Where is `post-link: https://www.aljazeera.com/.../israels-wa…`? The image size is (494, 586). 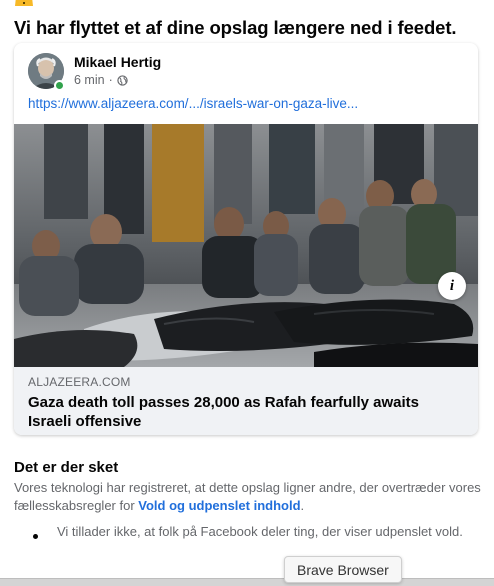 post-link: https://www.aljazeera.com/.../israels-wa… is located at coordinates (193, 103).